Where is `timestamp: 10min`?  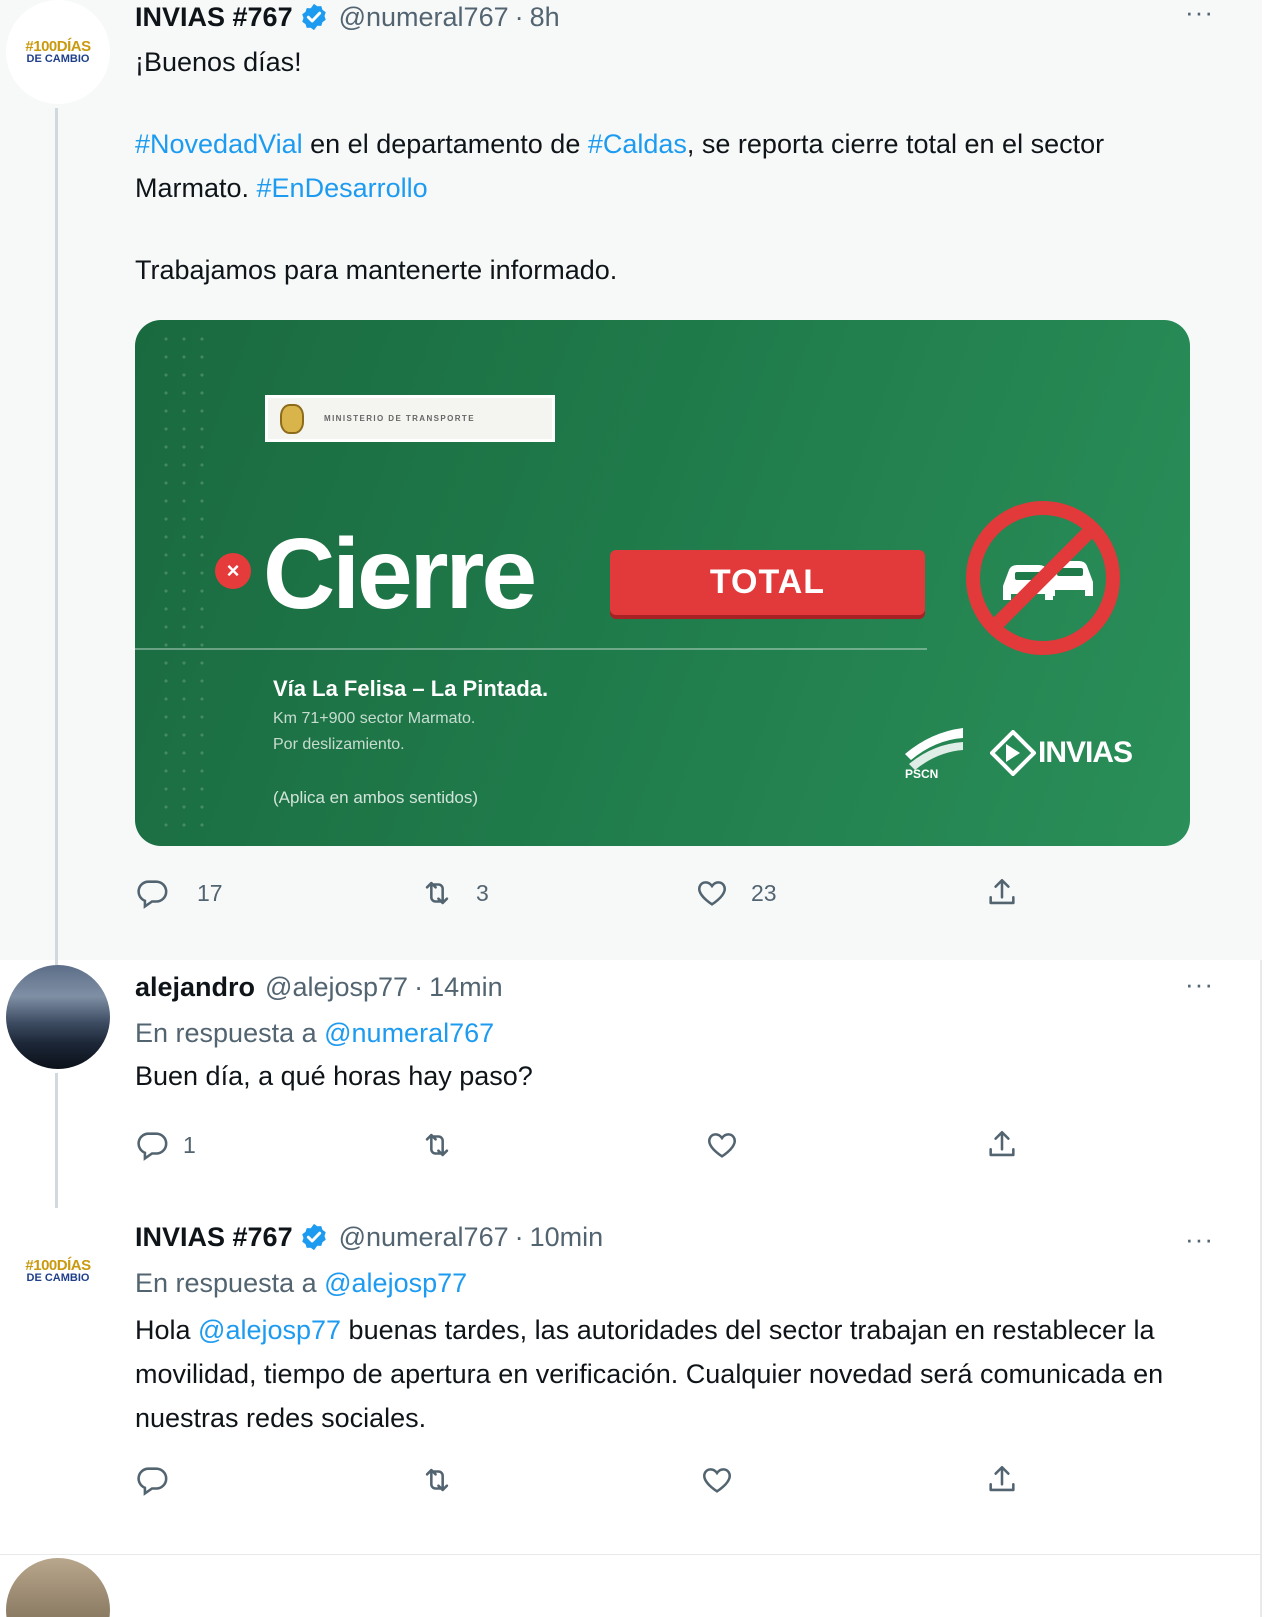
timestamp: 10min is located at coordinates (567, 1237).